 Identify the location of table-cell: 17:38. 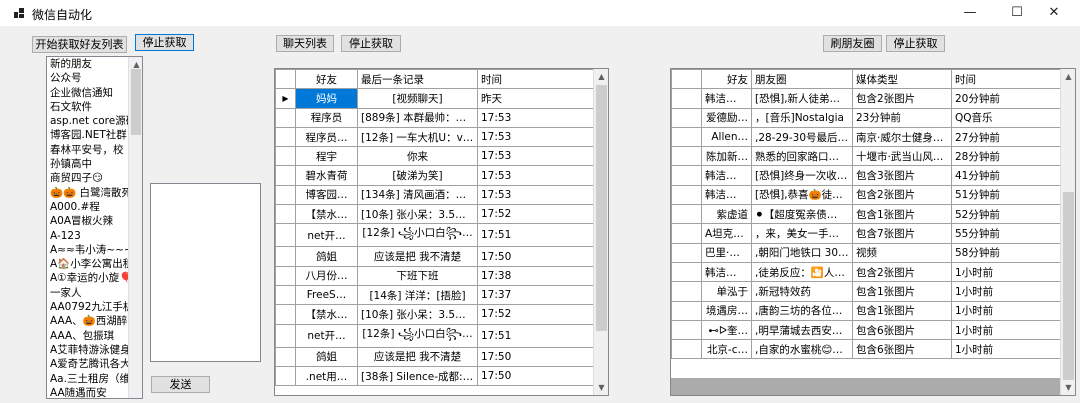
(536, 275).